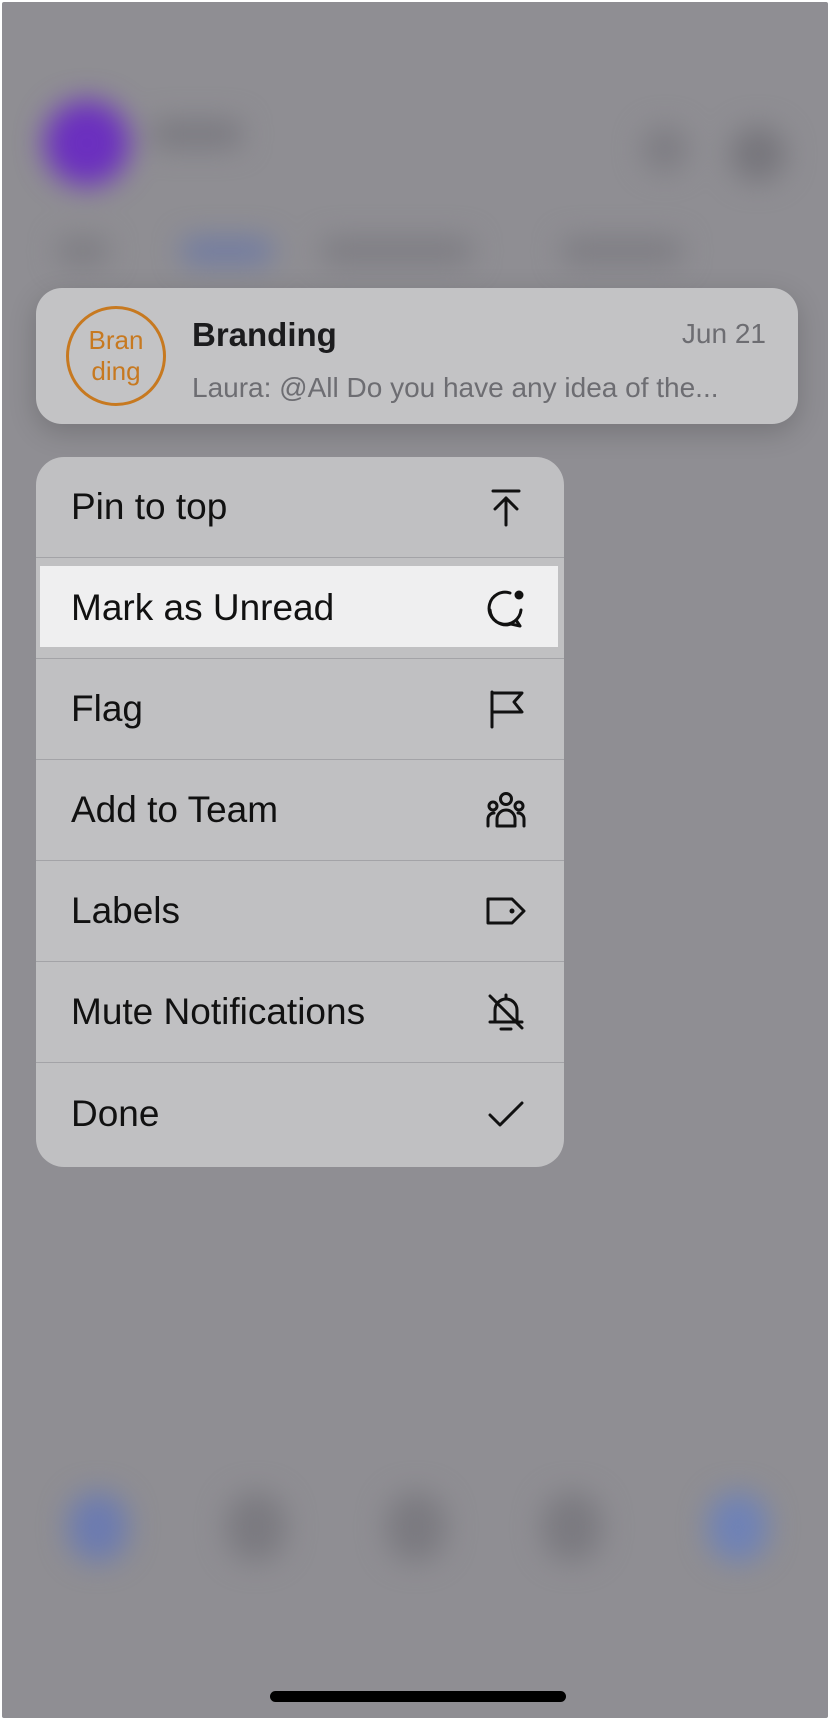  Describe the element at coordinates (506, 1114) in the screenshot. I see `checkmark-icon` at that location.